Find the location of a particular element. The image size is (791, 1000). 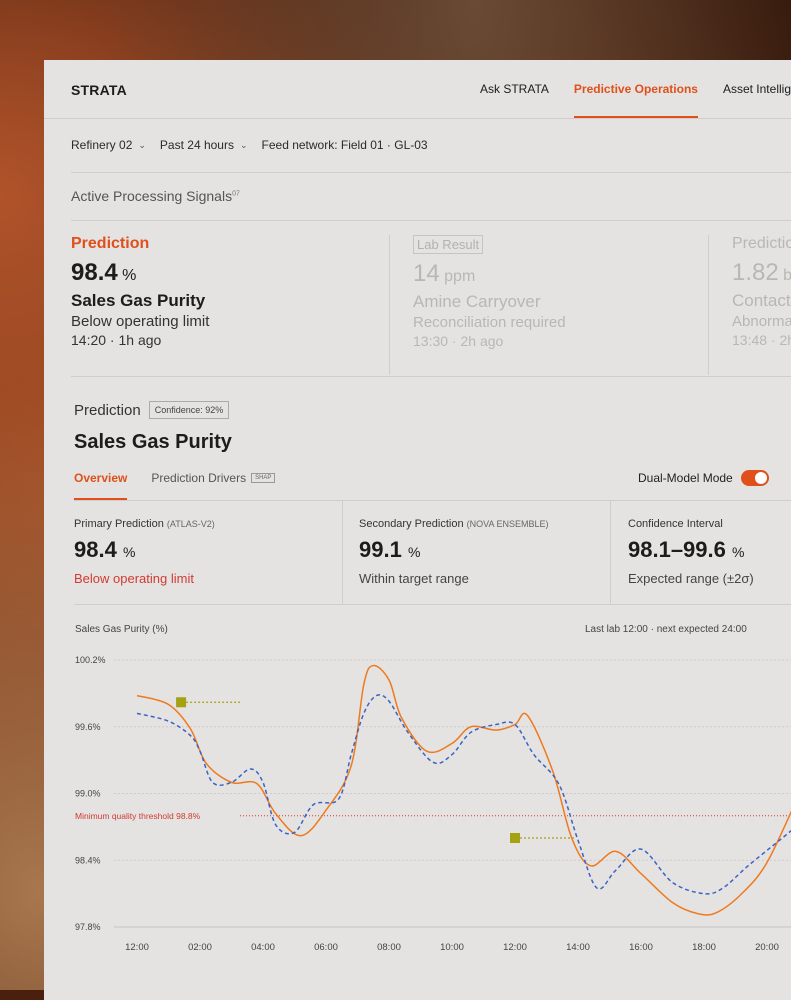

y-tick-label: 99.6% is located at coordinates (88, 727).